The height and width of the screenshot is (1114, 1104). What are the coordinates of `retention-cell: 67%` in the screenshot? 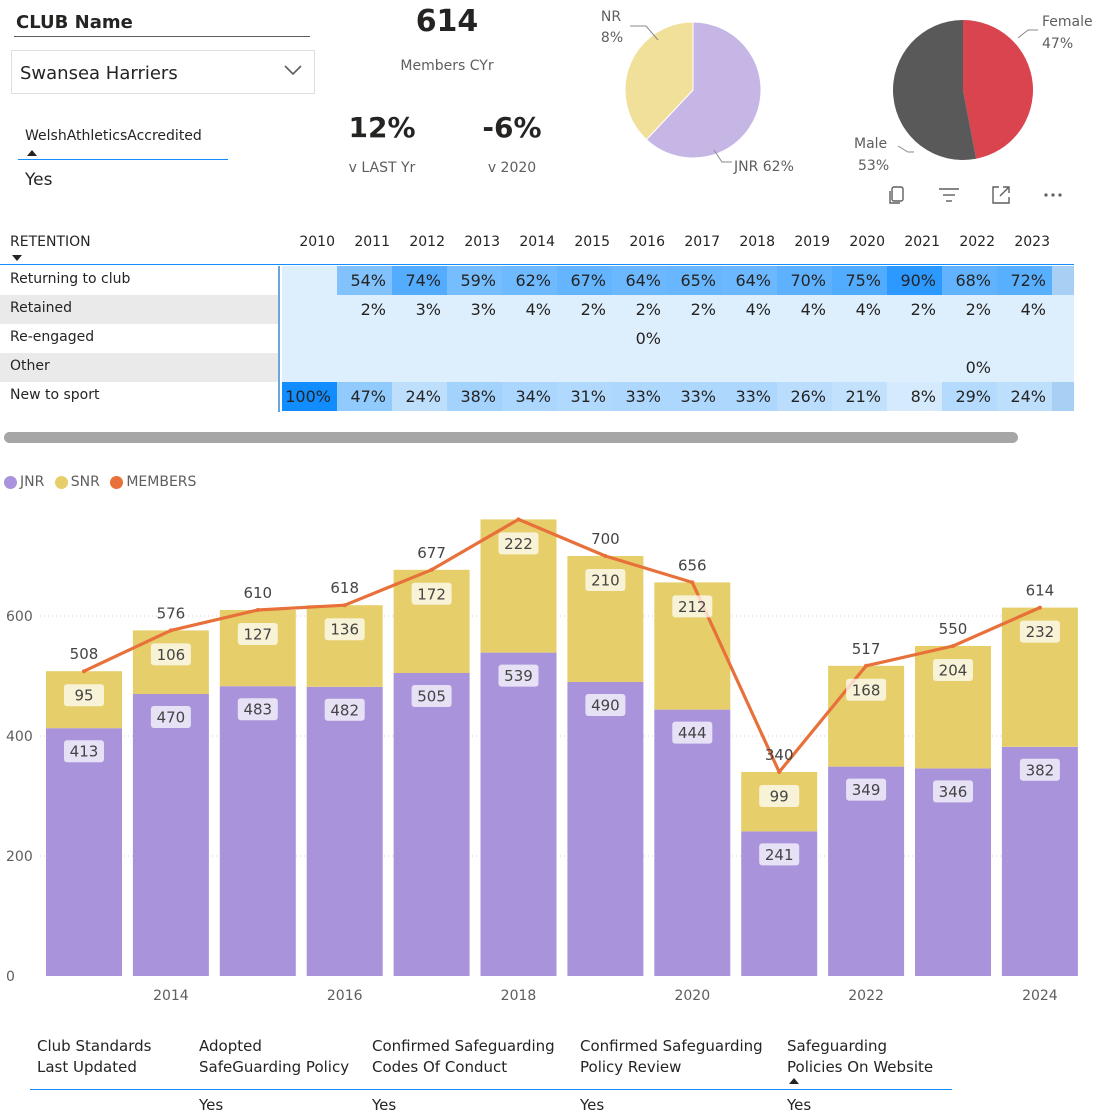 It's located at (584, 280).